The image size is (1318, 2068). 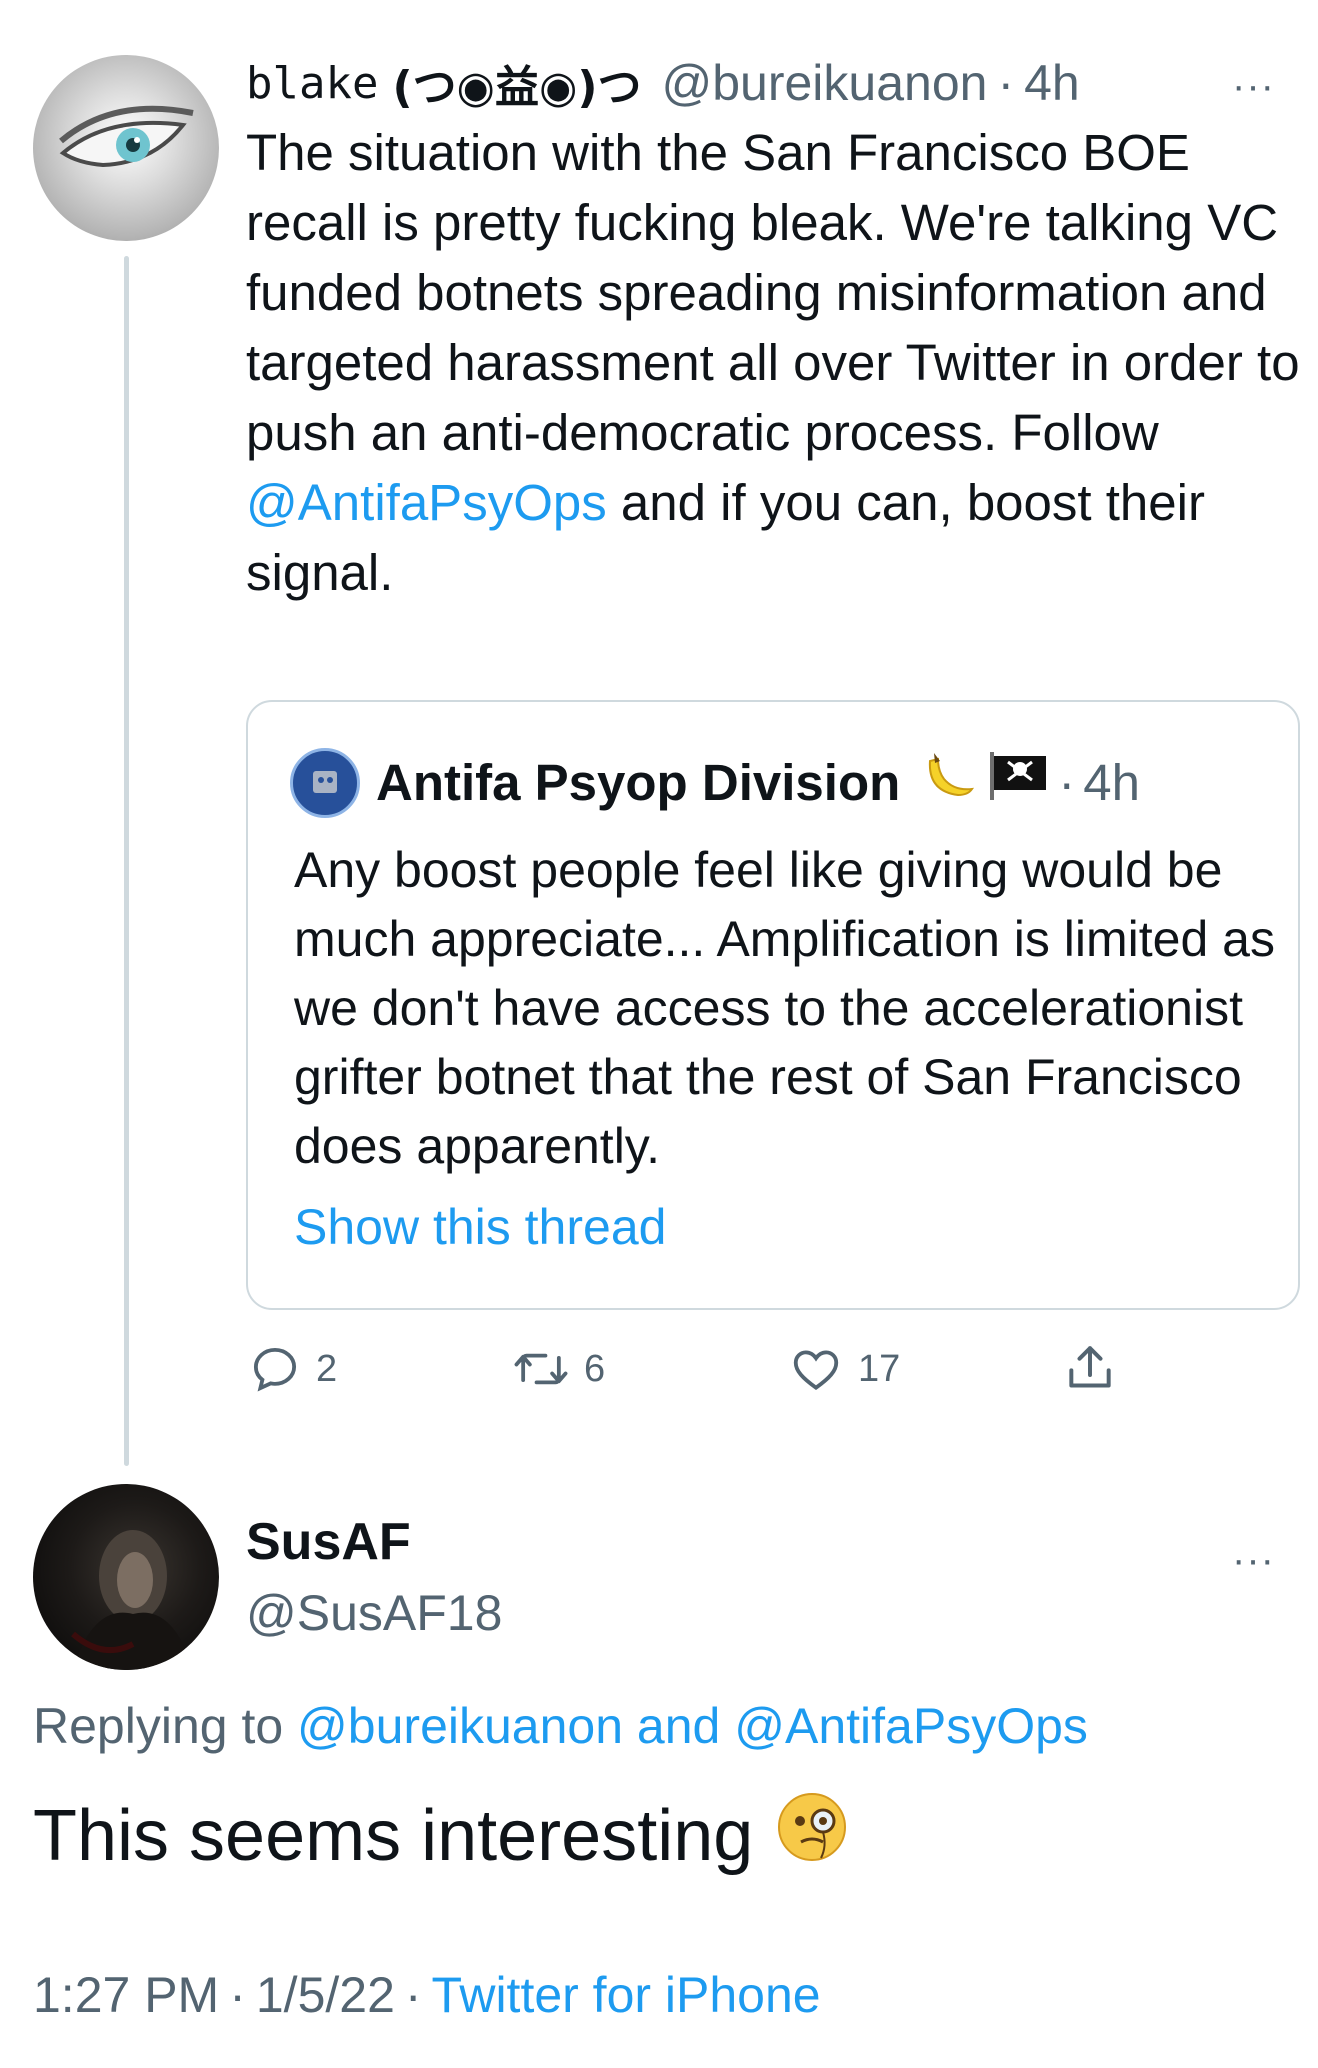 What do you see at coordinates (947, 782) in the screenshot?
I see `banana-emoji-icon` at bounding box center [947, 782].